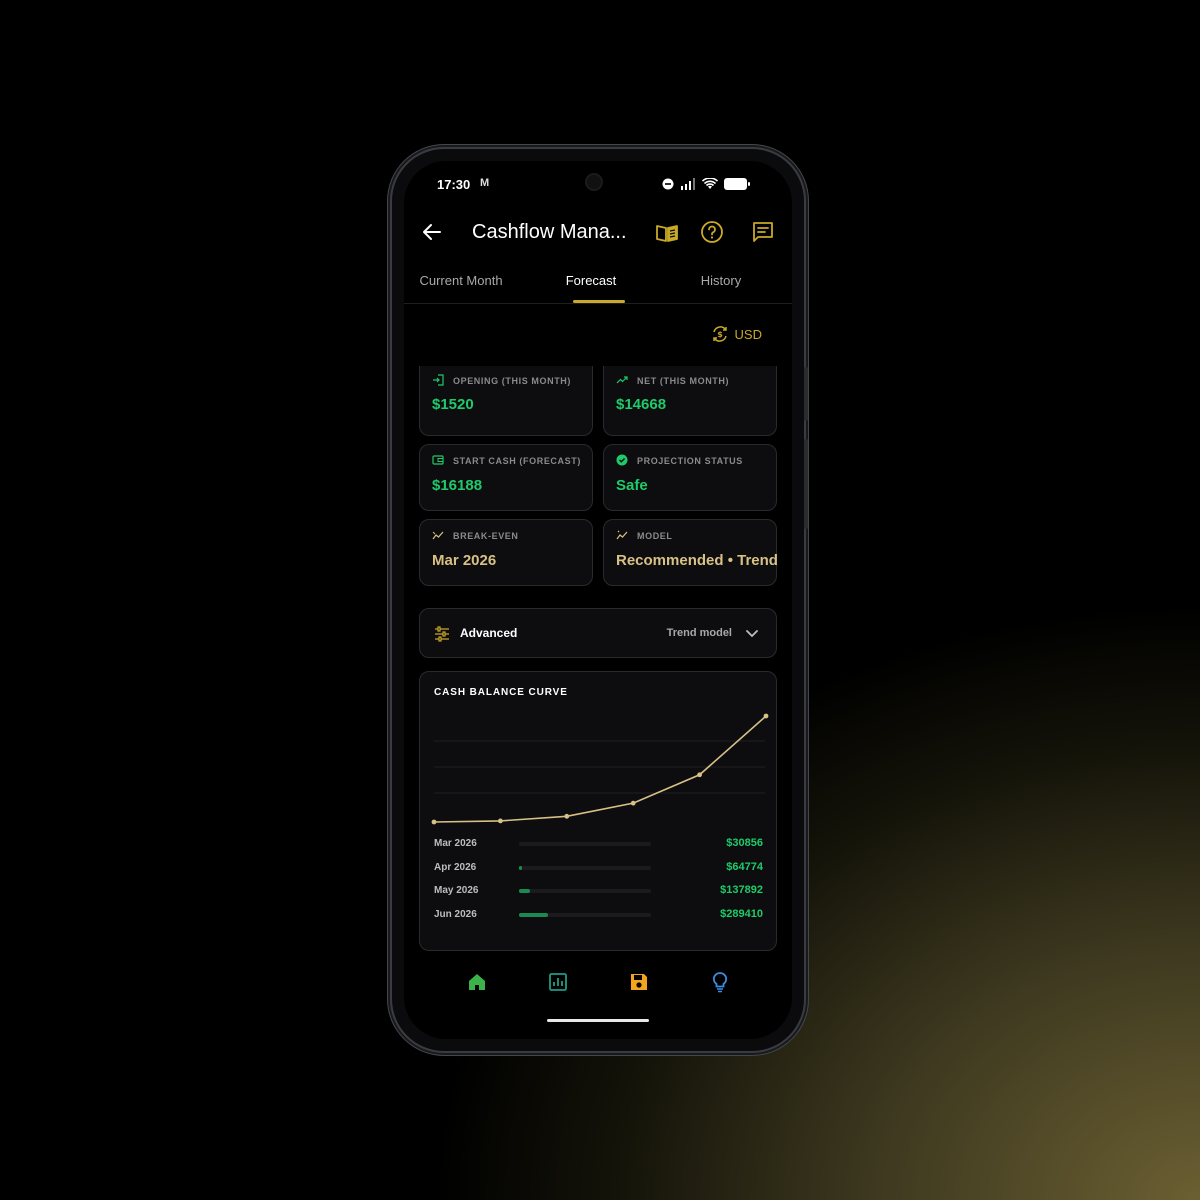  I want to click on row-value: $137892, so click(741, 890).